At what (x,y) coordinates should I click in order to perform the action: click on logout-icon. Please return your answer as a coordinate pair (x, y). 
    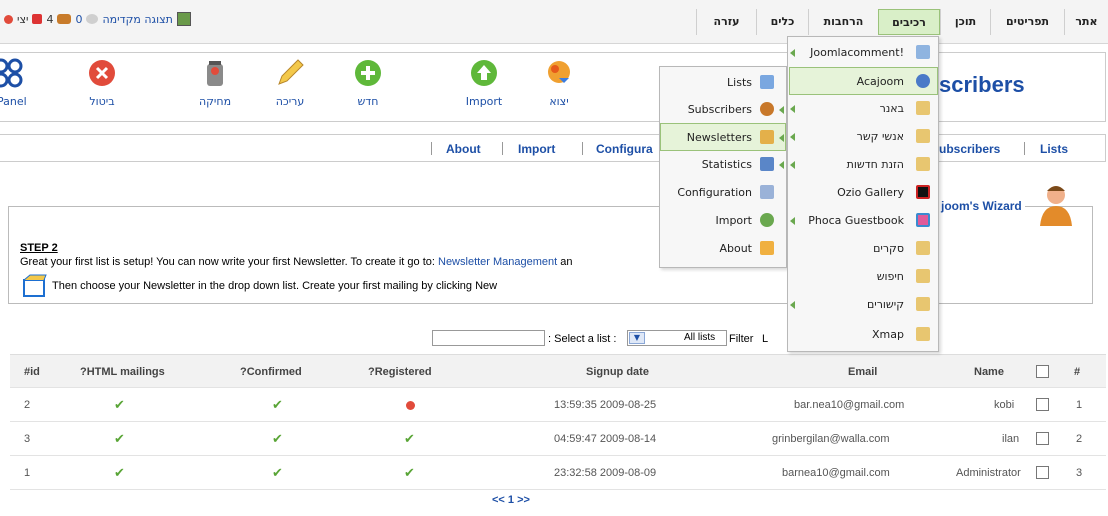
    Looking at the image, I should click on (8, 19).